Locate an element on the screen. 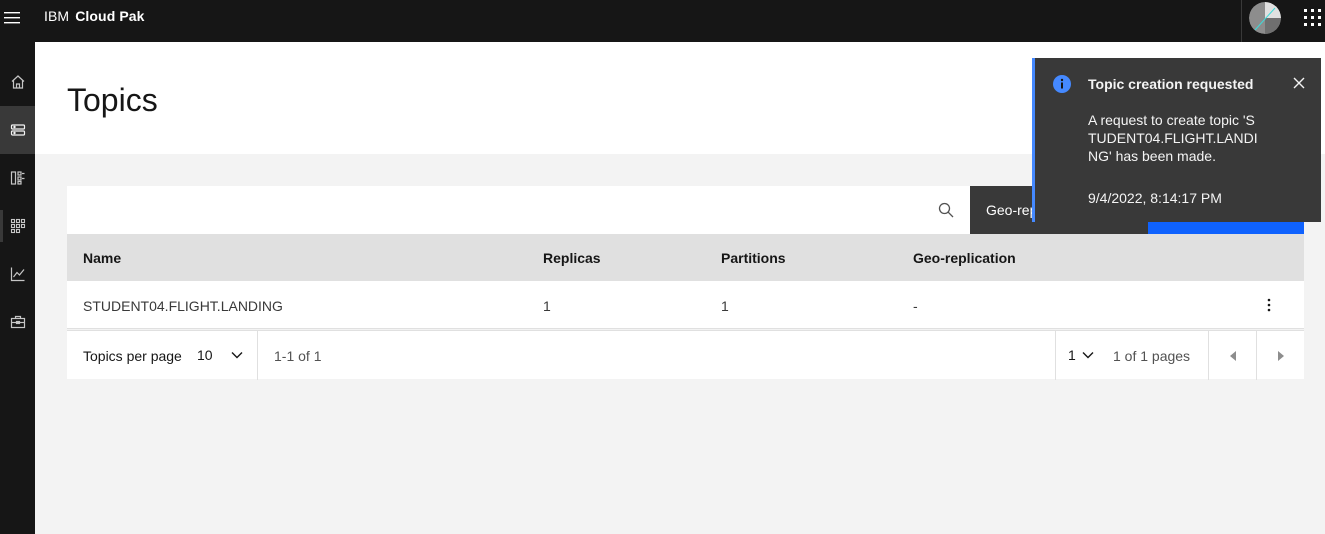 Image resolution: width=1325 pixels, height=534 pixels. nav-item-topics is located at coordinates (17, 130).